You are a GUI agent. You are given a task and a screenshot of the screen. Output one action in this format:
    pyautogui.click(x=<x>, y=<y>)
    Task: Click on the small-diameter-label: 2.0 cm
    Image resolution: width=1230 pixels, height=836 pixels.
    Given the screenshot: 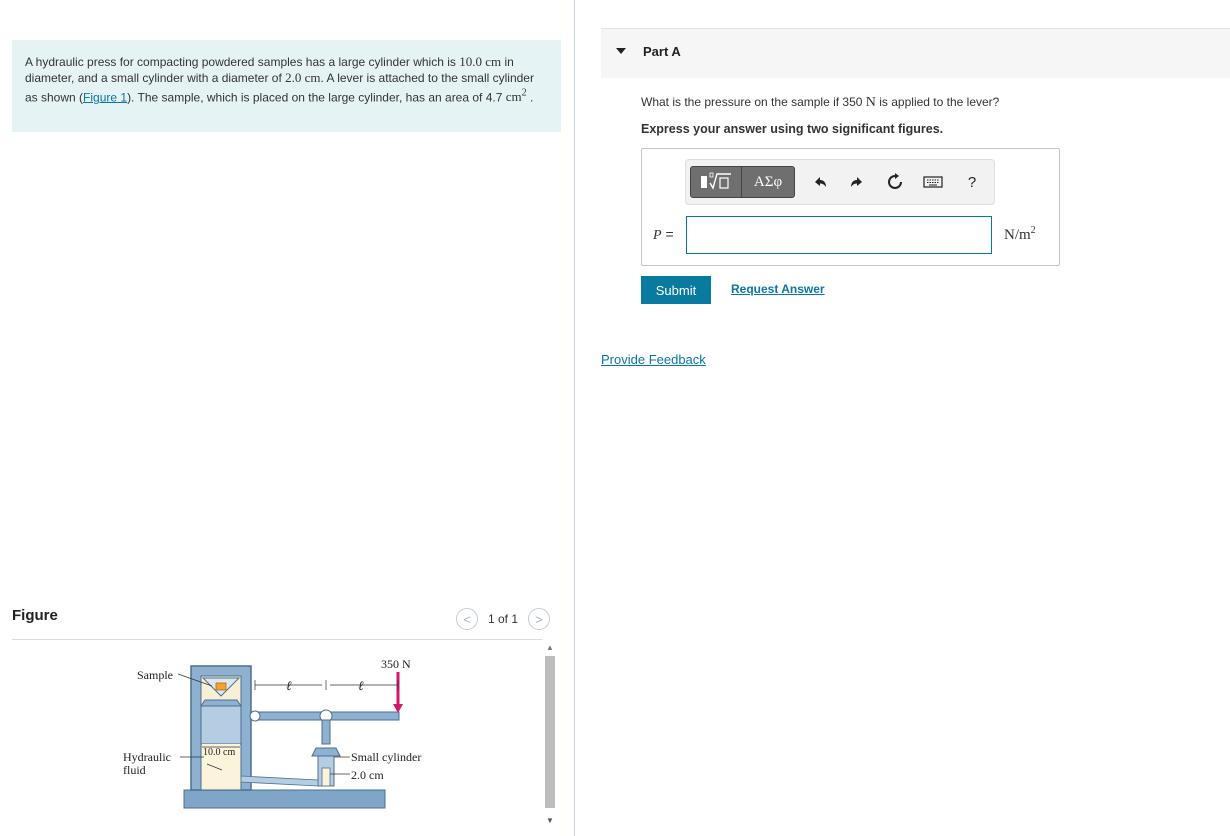 What is the action you would take?
    pyautogui.click(x=367, y=775)
    